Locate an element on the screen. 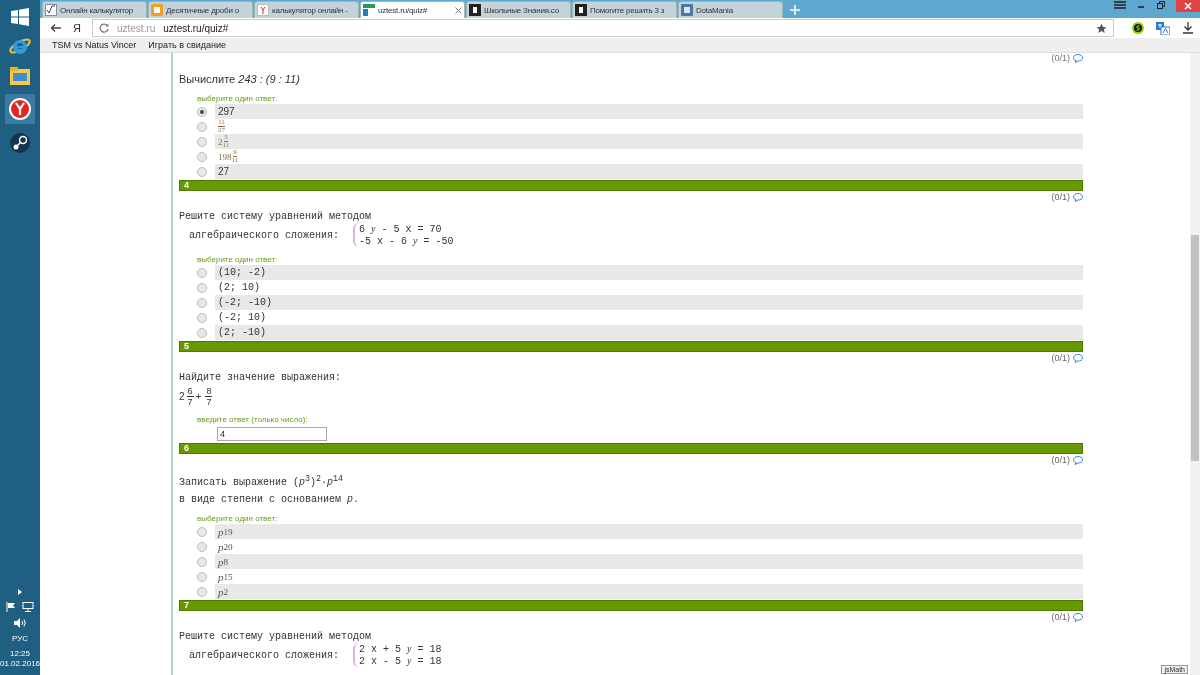  windows-logo-icon is located at coordinates (20, 17).